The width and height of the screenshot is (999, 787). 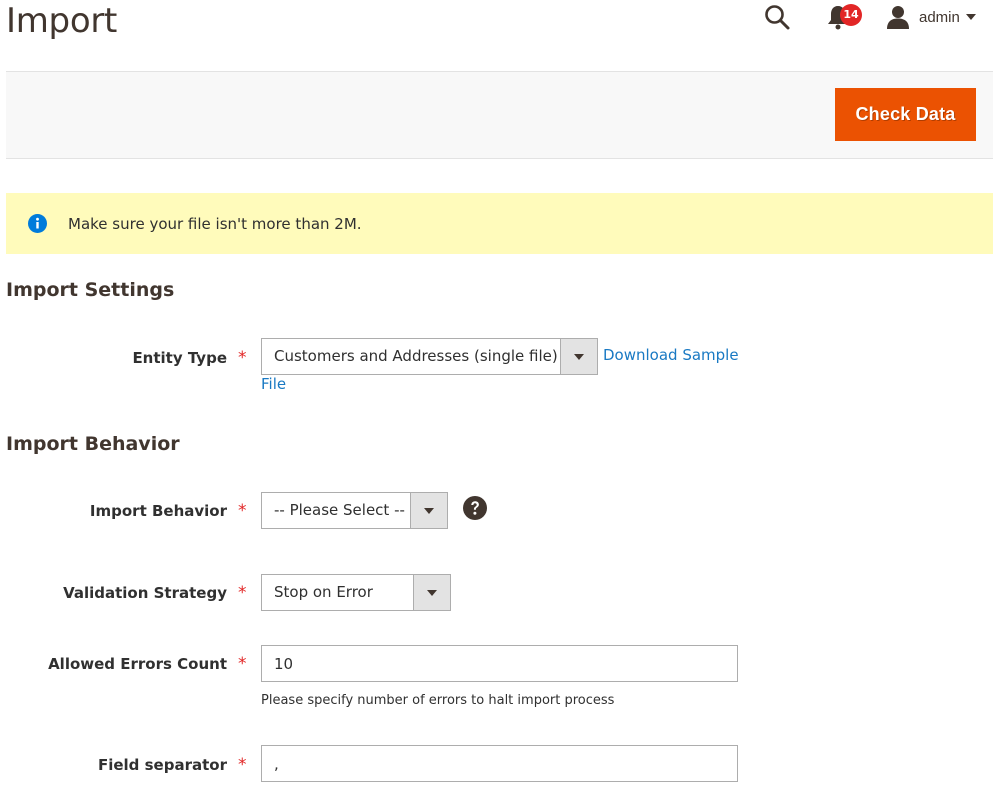 I want to click on field-separator-input, so click(x=499, y=763).